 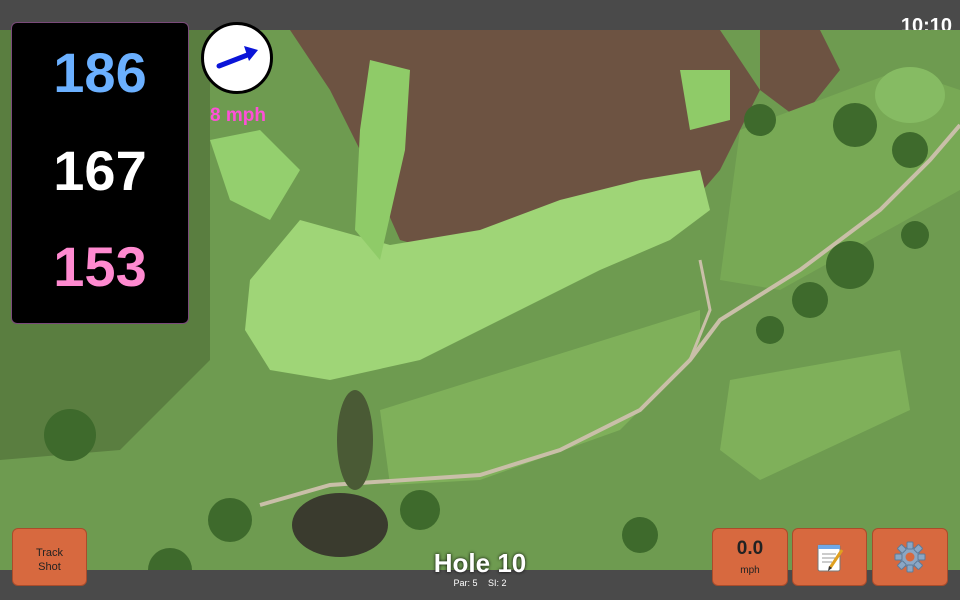 I want to click on notes-button, so click(x=829, y=557).